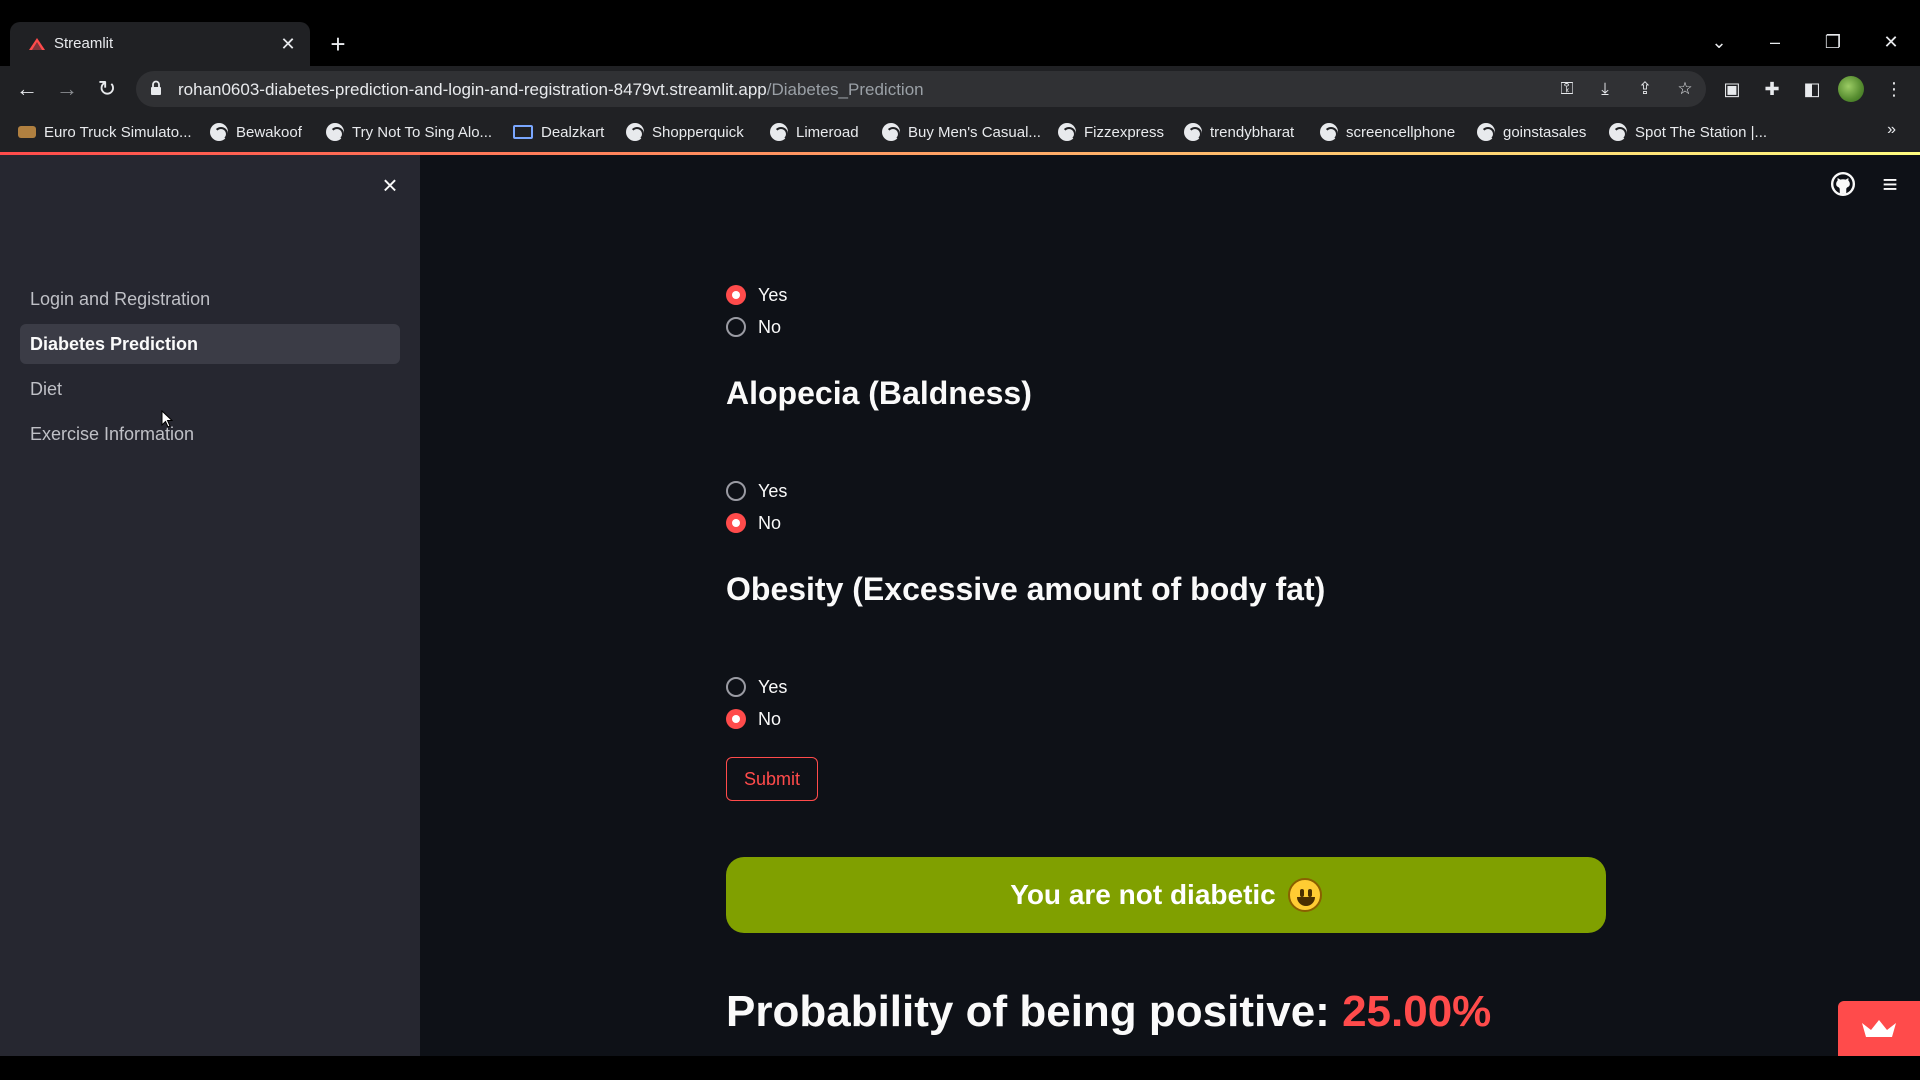  I want to click on side-panel-icon: ◧, so click(1812, 89).